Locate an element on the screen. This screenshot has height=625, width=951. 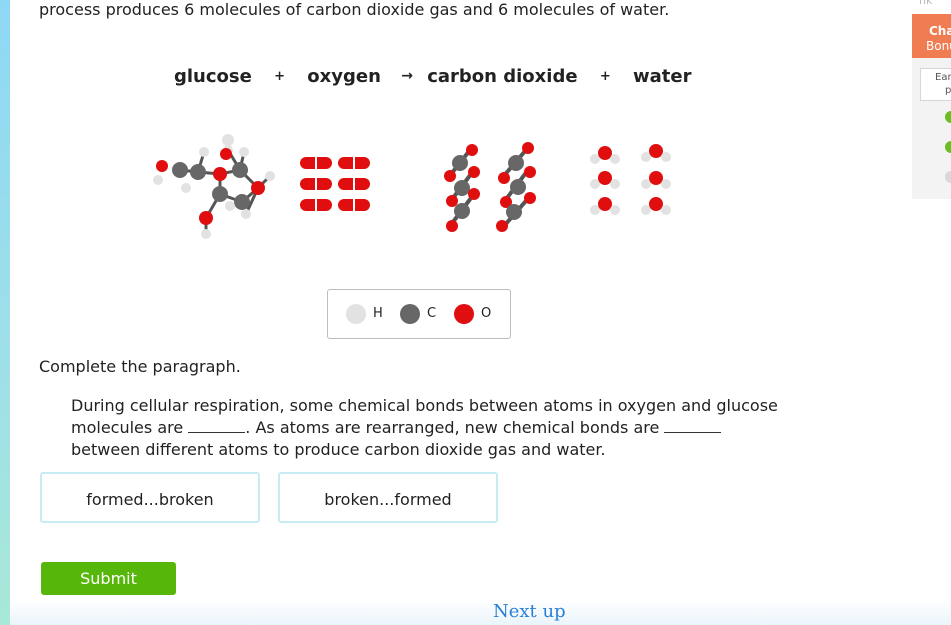
earn-text: Ear is located at coordinates (943, 77).